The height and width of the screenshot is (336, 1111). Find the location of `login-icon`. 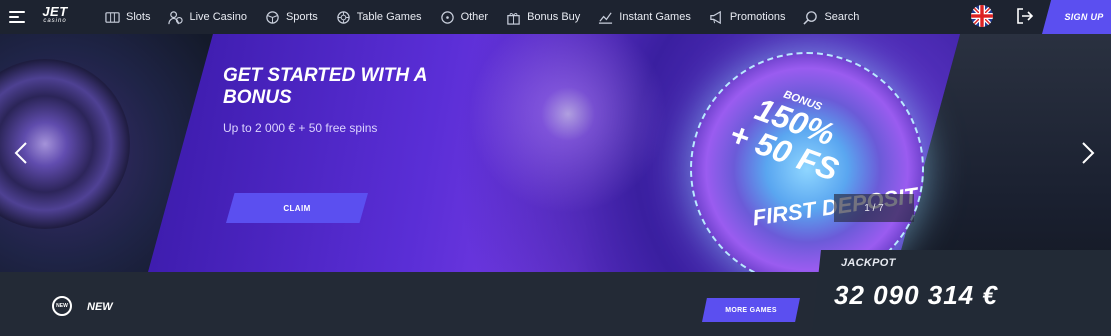

login-icon is located at coordinates (1025, 16).